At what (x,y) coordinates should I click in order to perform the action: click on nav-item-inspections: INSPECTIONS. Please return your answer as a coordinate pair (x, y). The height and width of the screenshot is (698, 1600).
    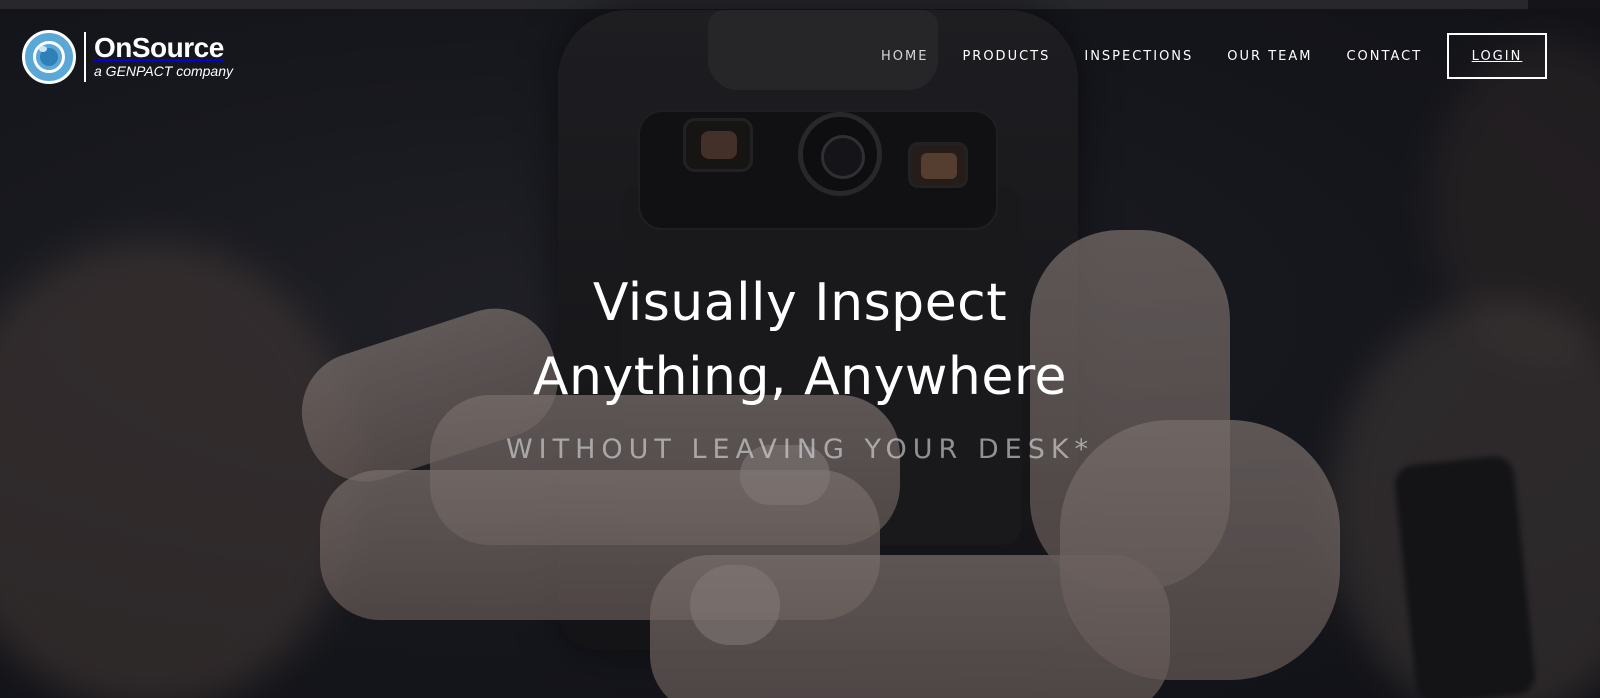
    Looking at the image, I should click on (1138, 56).